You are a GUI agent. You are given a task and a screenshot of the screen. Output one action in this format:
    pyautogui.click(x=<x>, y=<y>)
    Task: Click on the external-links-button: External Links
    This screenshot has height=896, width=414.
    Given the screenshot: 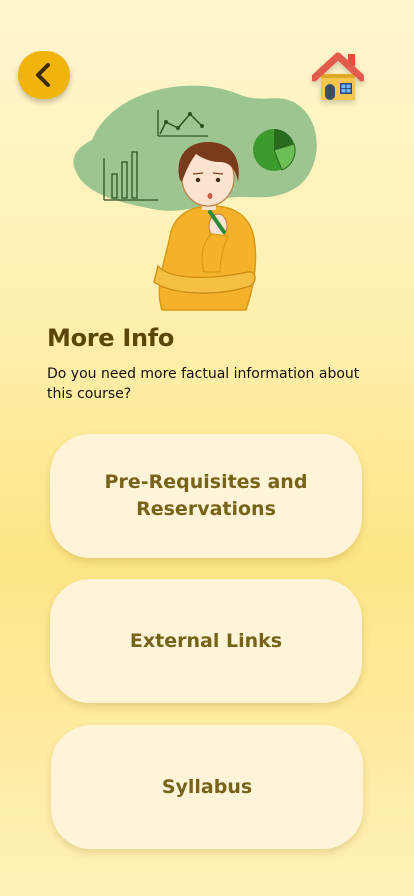 What is the action you would take?
    pyautogui.click(x=206, y=641)
    